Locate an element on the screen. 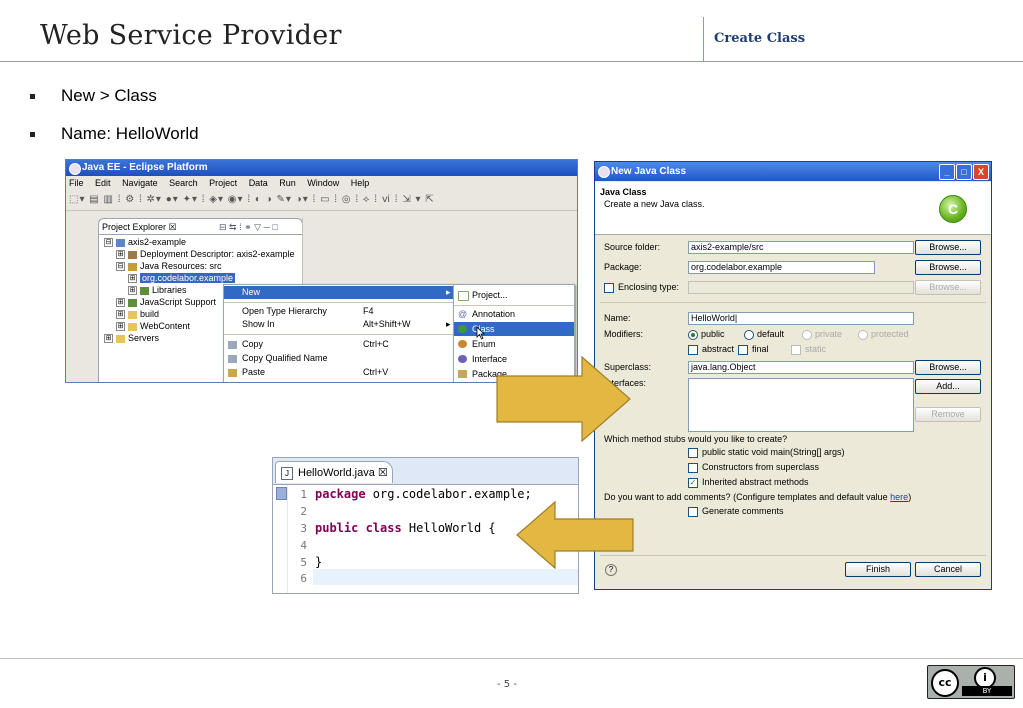 The height and width of the screenshot is (708, 1023). view-toolbar-icons: ⊟ ⇆ ⁞ ⚭ ▽ ─ □ is located at coordinates (248, 227).